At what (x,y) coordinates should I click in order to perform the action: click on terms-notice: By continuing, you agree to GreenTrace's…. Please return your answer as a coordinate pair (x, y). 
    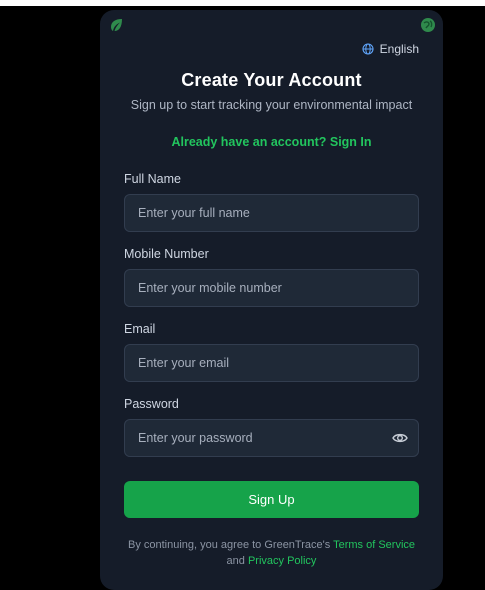
    Looking at the image, I should click on (271, 553).